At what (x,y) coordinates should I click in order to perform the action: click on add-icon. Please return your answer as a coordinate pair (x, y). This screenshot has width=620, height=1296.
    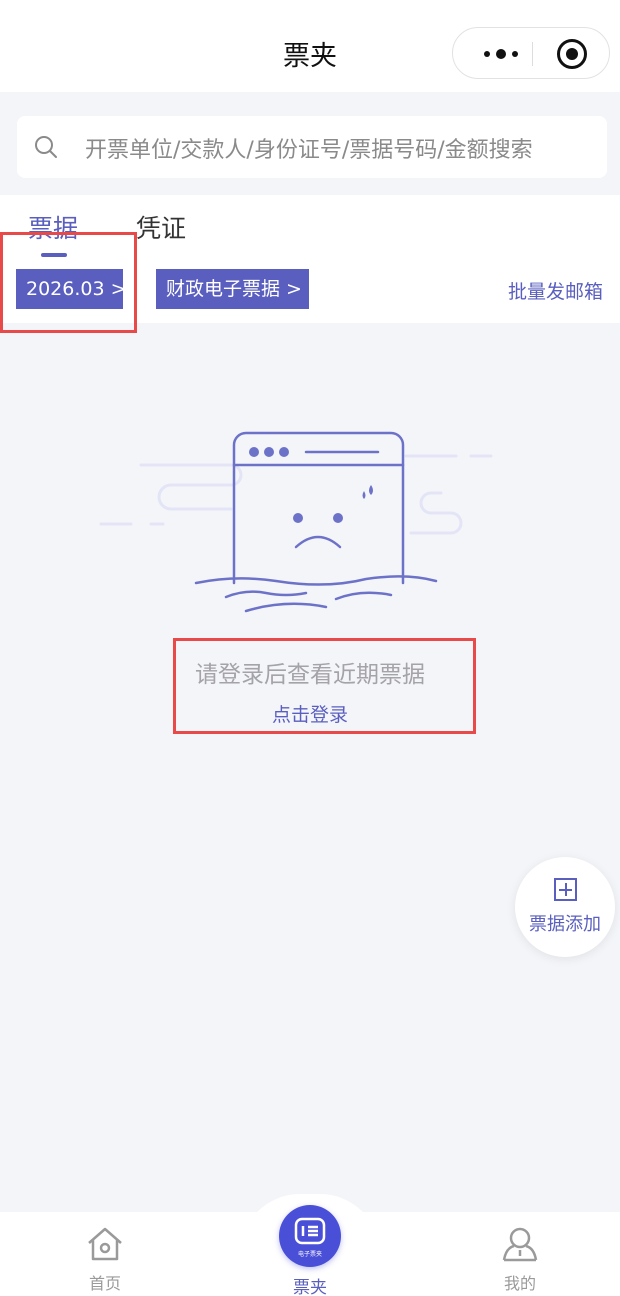
    Looking at the image, I should click on (565, 889).